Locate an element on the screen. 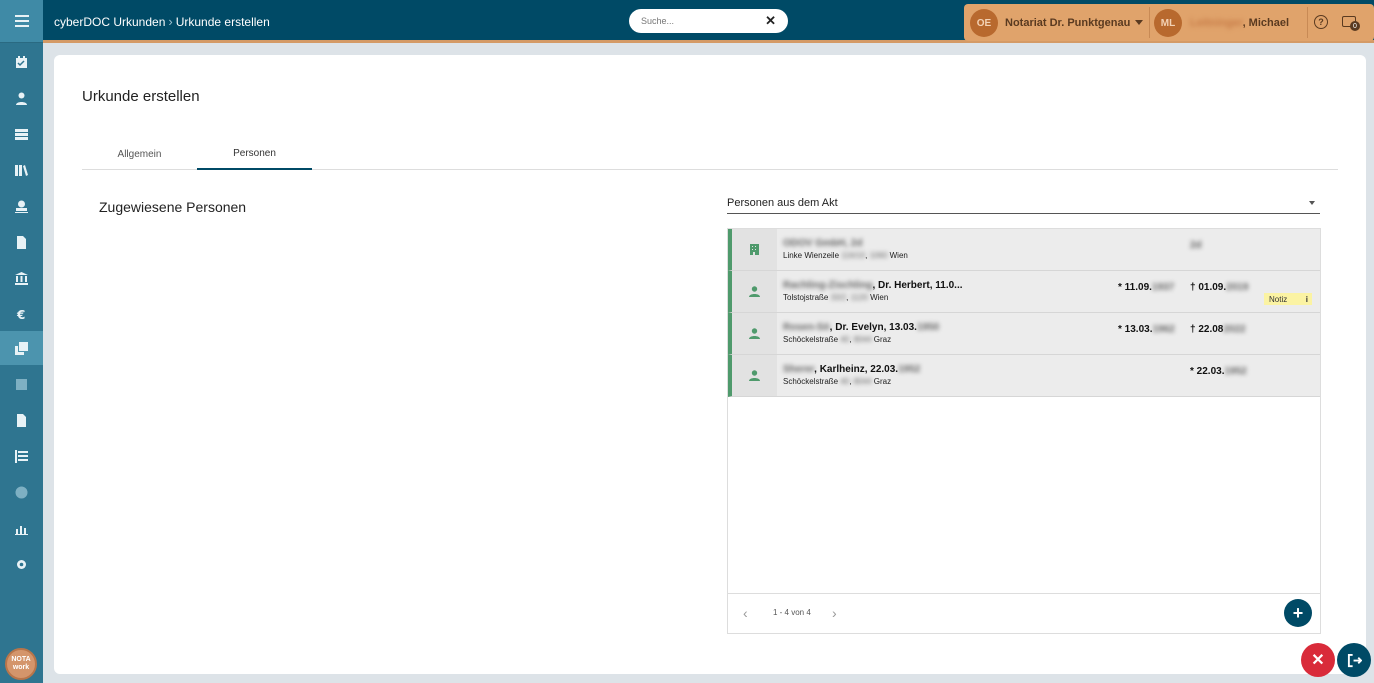 The width and height of the screenshot is (1374, 683). euro-icon: € is located at coordinates (20, 314).